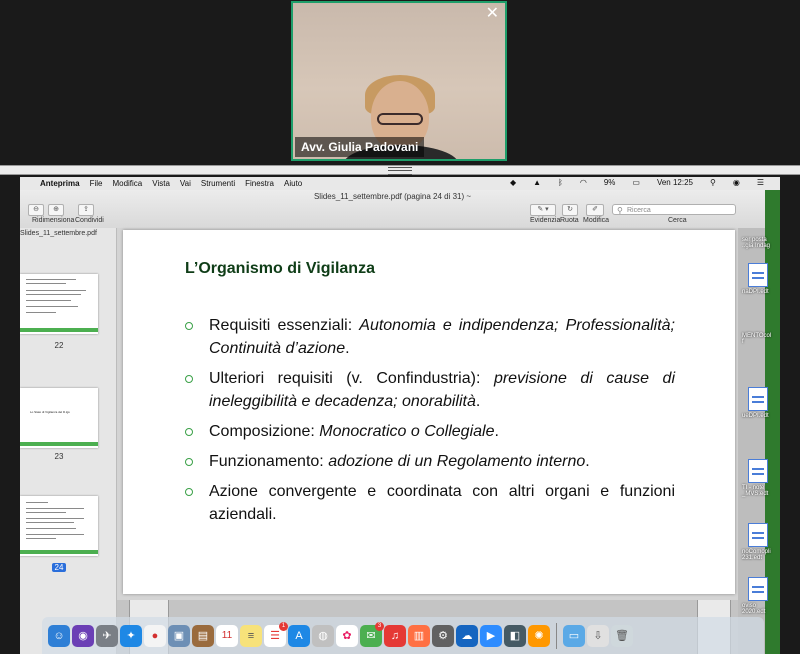 This screenshot has width=800, height=654. Describe the element at coordinates (59, 635) in the screenshot. I see `finder-icon: ☺` at that location.